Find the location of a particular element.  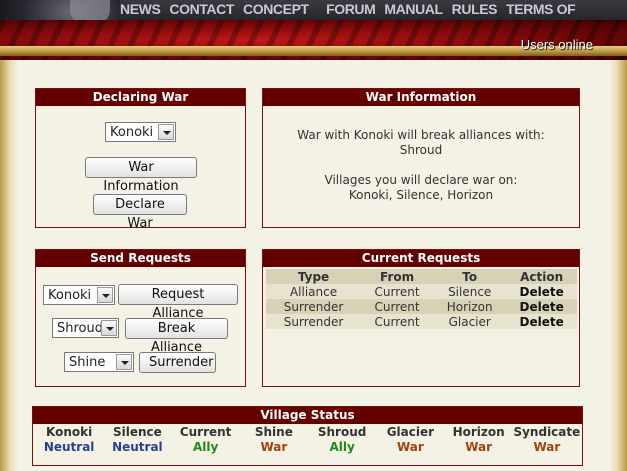

break-village-select: Shroud is located at coordinates (85, 328).